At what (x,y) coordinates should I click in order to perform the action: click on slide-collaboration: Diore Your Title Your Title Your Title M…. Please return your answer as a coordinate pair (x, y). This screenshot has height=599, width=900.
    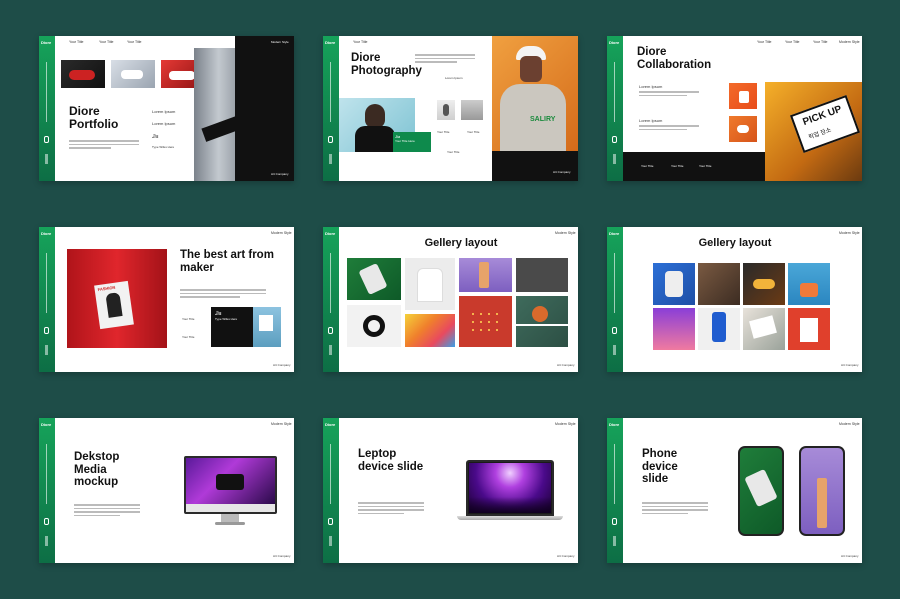
    Looking at the image, I should click on (734, 108).